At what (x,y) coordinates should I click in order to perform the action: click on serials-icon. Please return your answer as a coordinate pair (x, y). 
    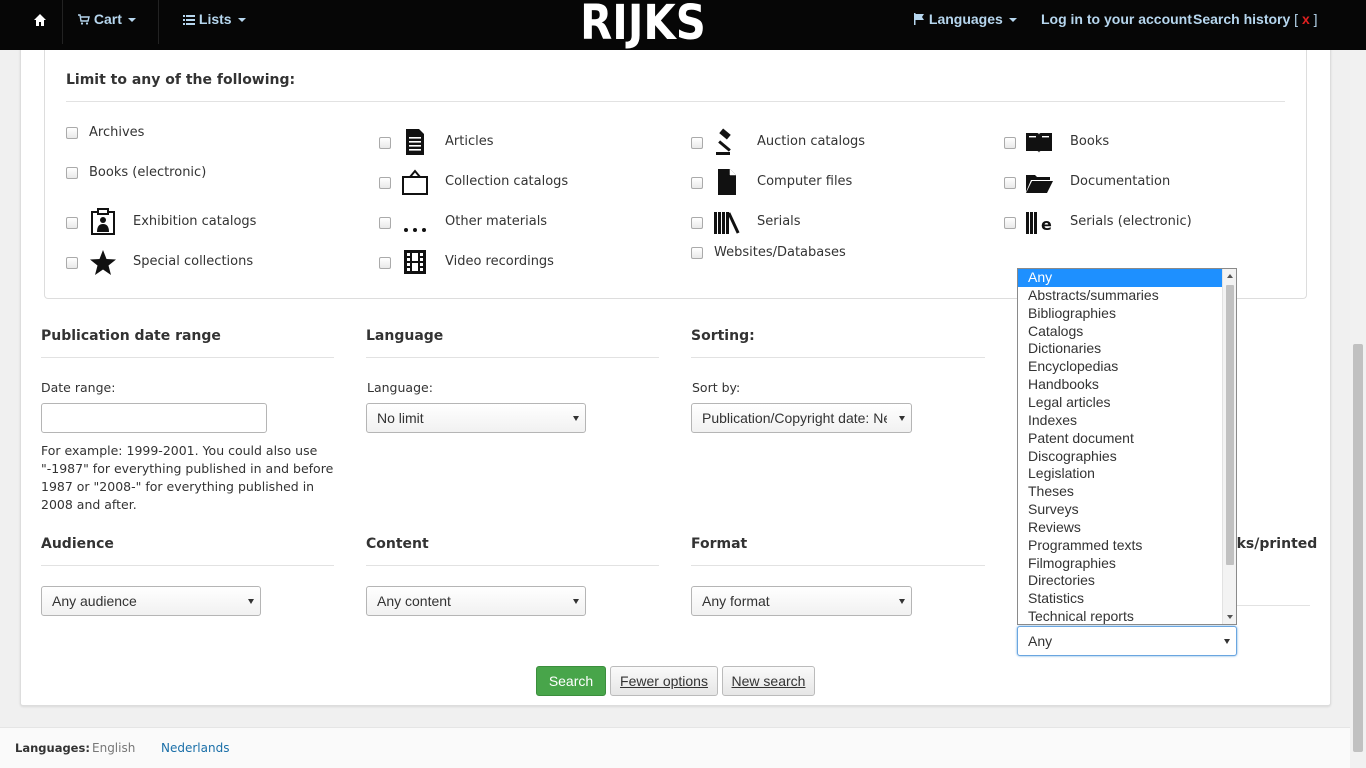
    Looking at the image, I should click on (727, 223).